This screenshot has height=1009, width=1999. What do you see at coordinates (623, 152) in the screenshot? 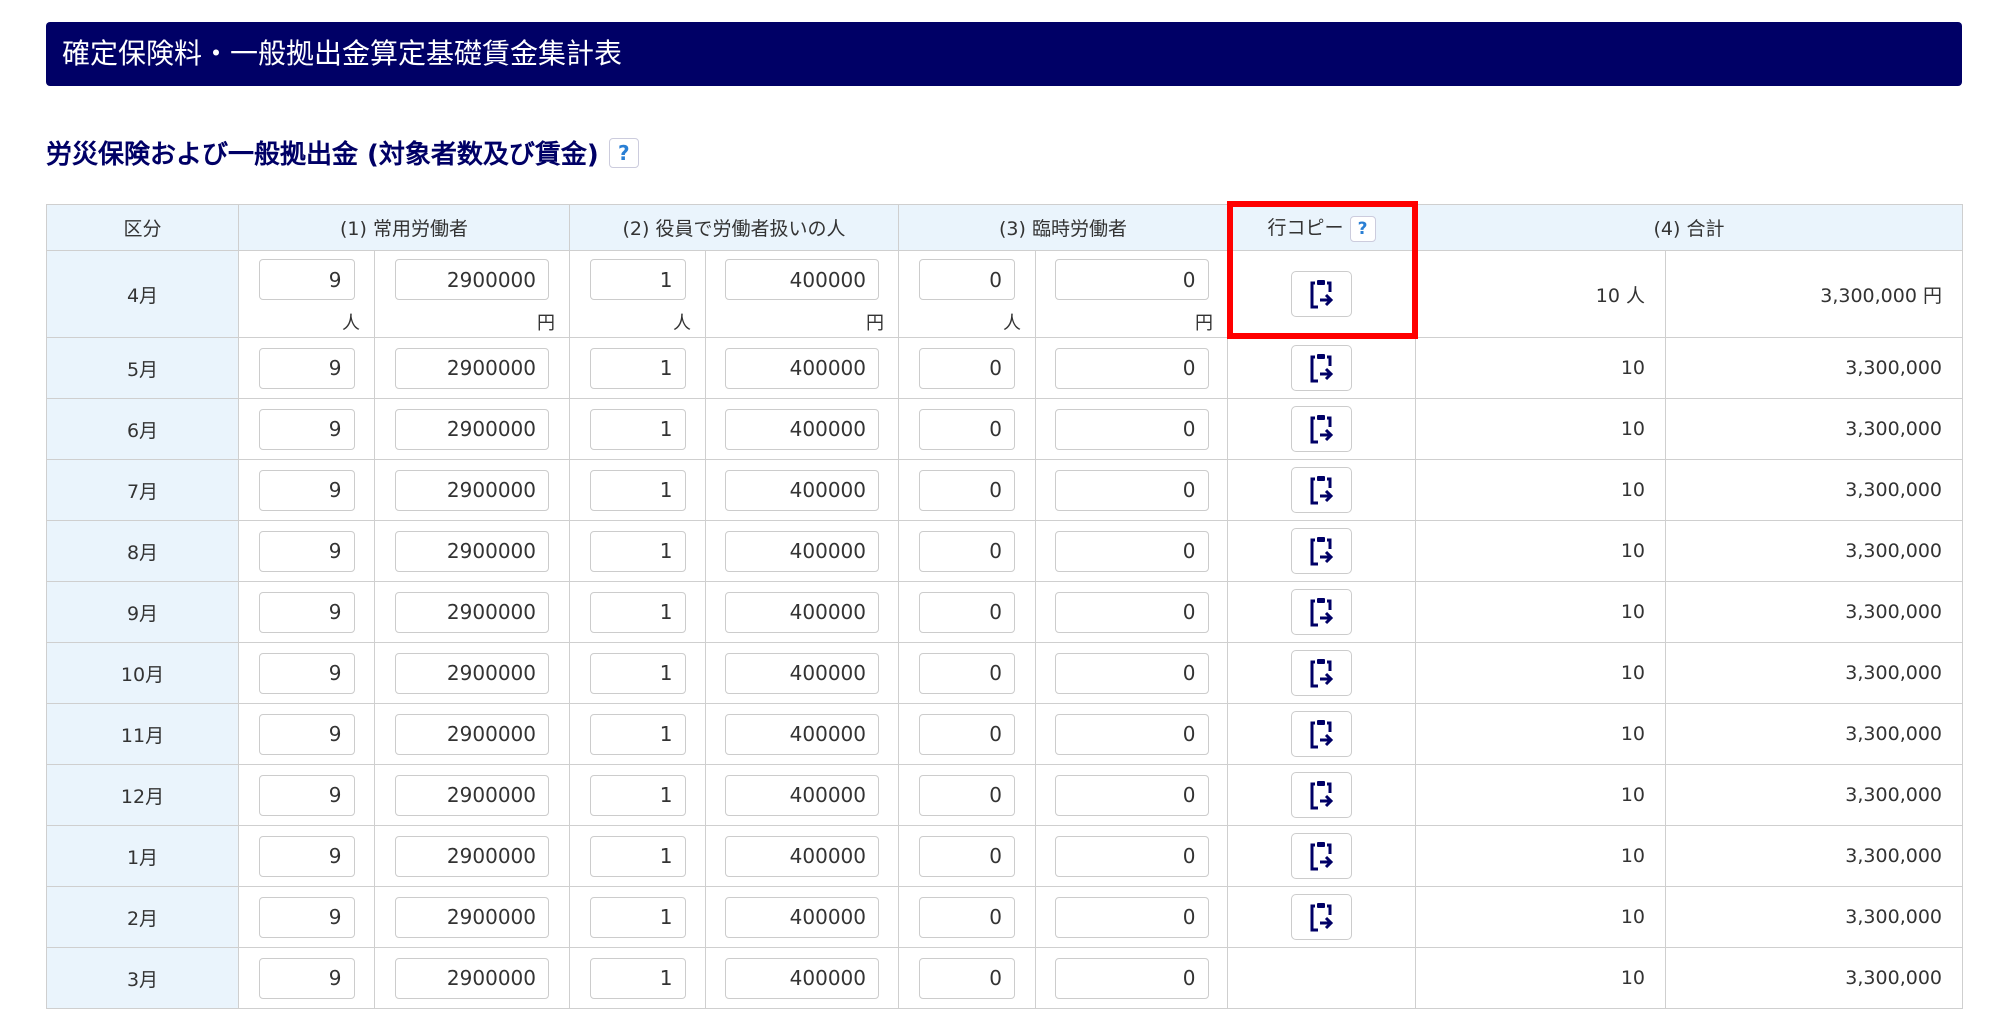
I see `section-help-button: ?` at bounding box center [623, 152].